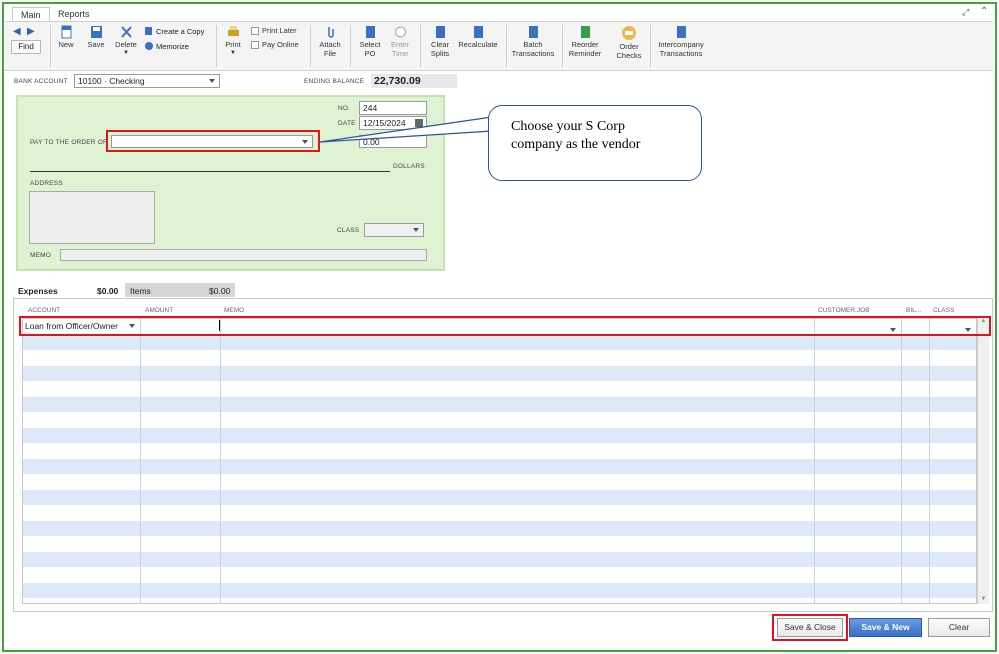  What do you see at coordinates (533, 32) in the screenshot?
I see `batch-icon` at bounding box center [533, 32].